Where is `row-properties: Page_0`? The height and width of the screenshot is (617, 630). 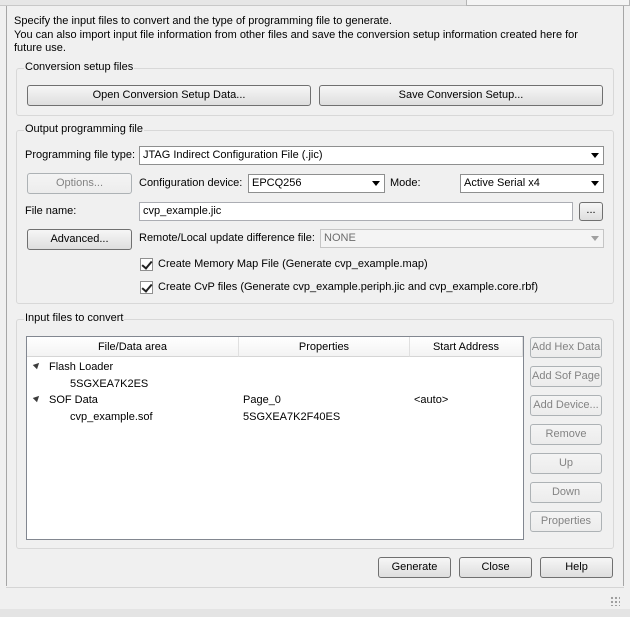
row-properties: Page_0 is located at coordinates (262, 400).